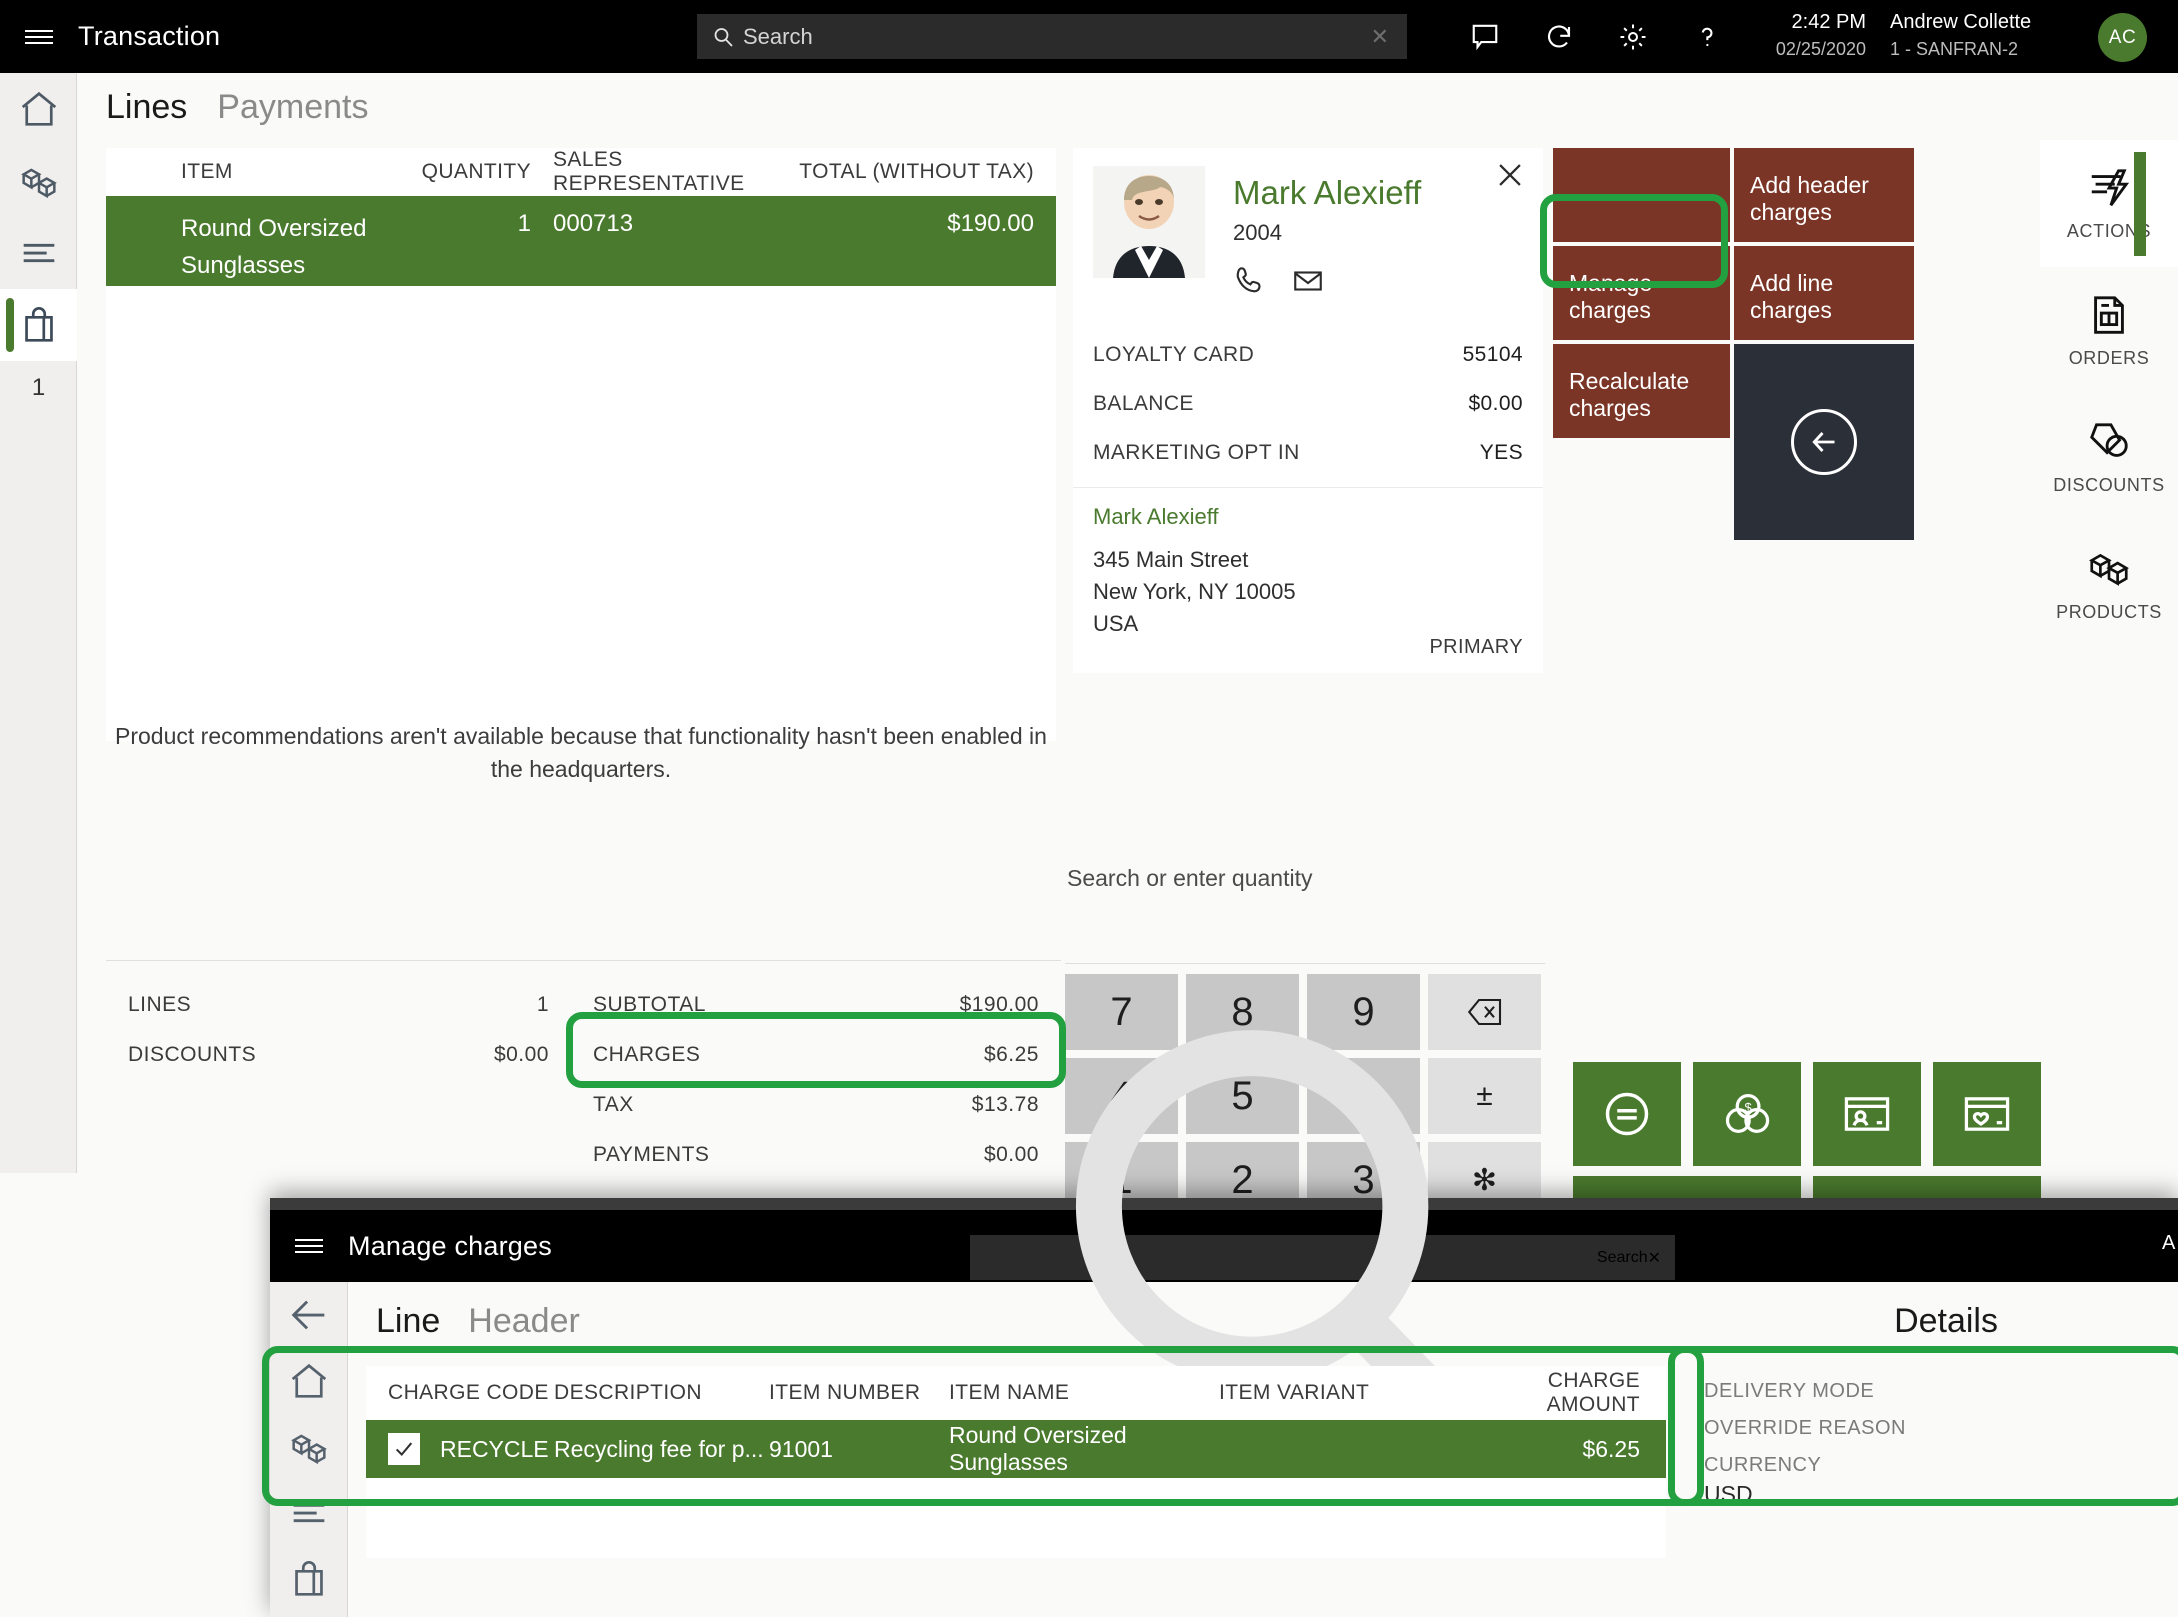  What do you see at coordinates (1194, 591) in the screenshot?
I see `address-line-2: New York, NY 10005` at bounding box center [1194, 591].